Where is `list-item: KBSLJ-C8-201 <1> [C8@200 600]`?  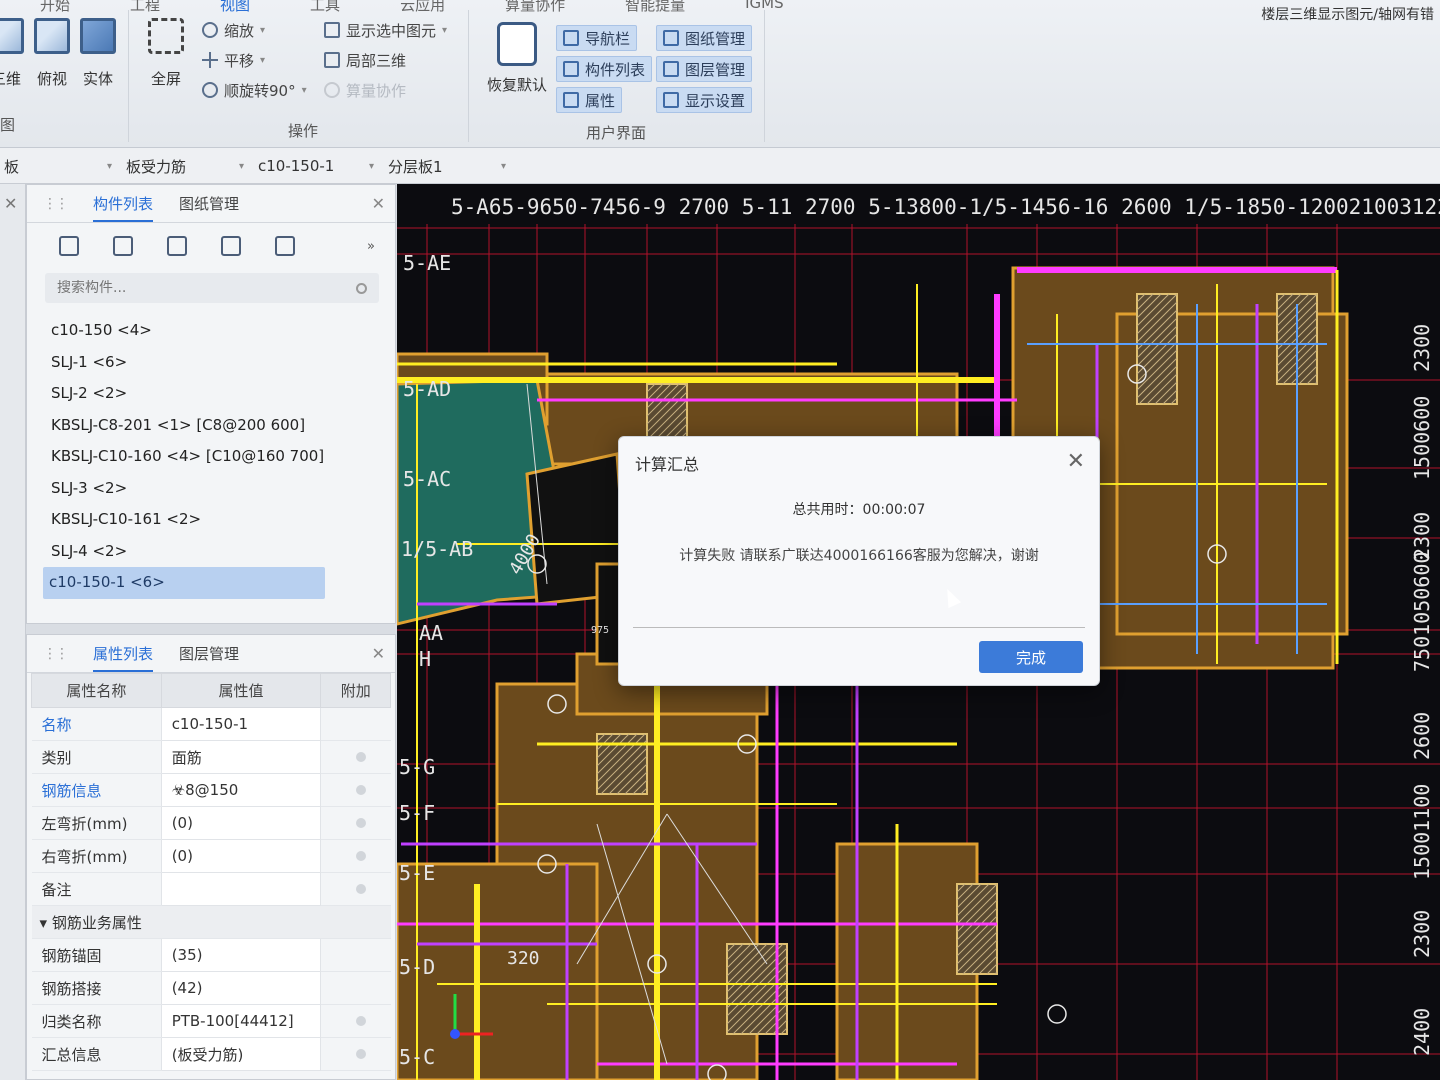
list-item: KBSLJ-C8-201 <1> [C8@200 600] is located at coordinates (211, 426).